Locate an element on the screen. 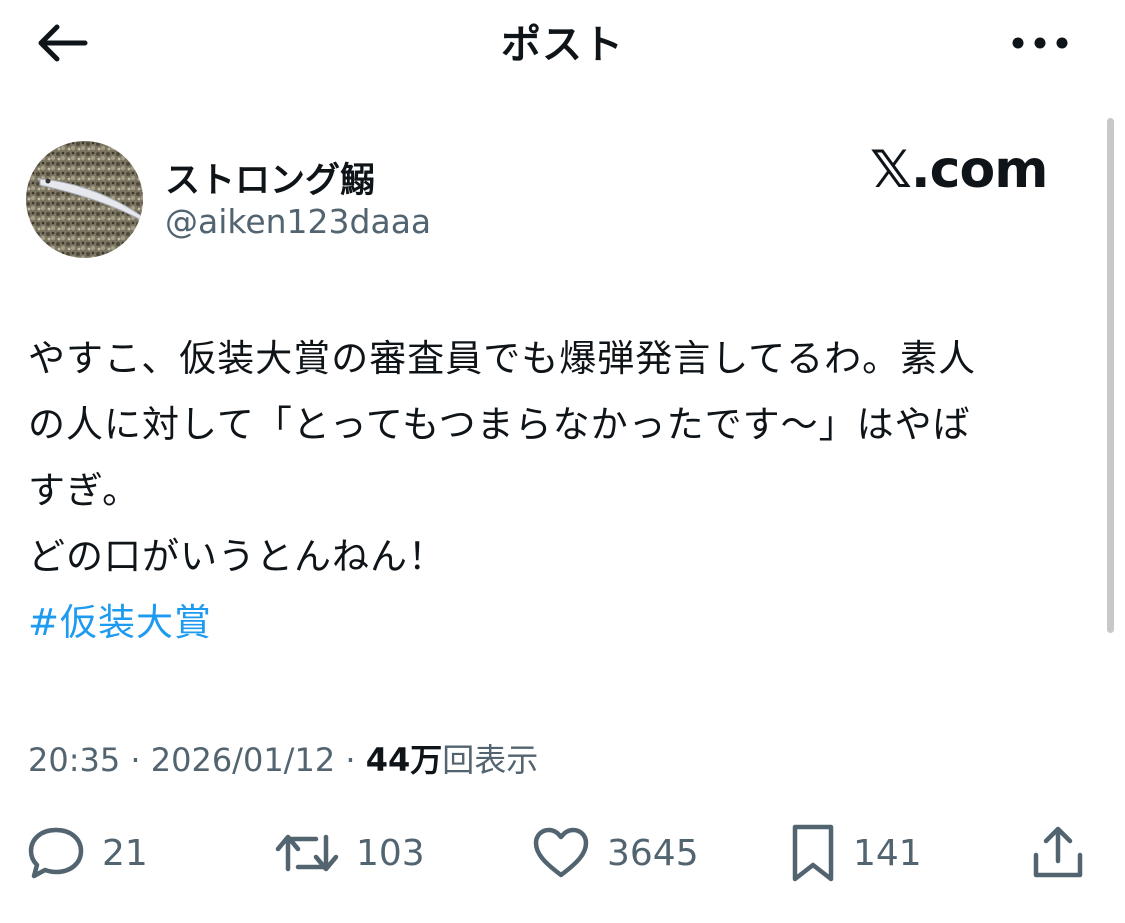 Image resolution: width=1125 pixels, height=923 pixels. post-line: すぎ。 is located at coordinates (84, 490).